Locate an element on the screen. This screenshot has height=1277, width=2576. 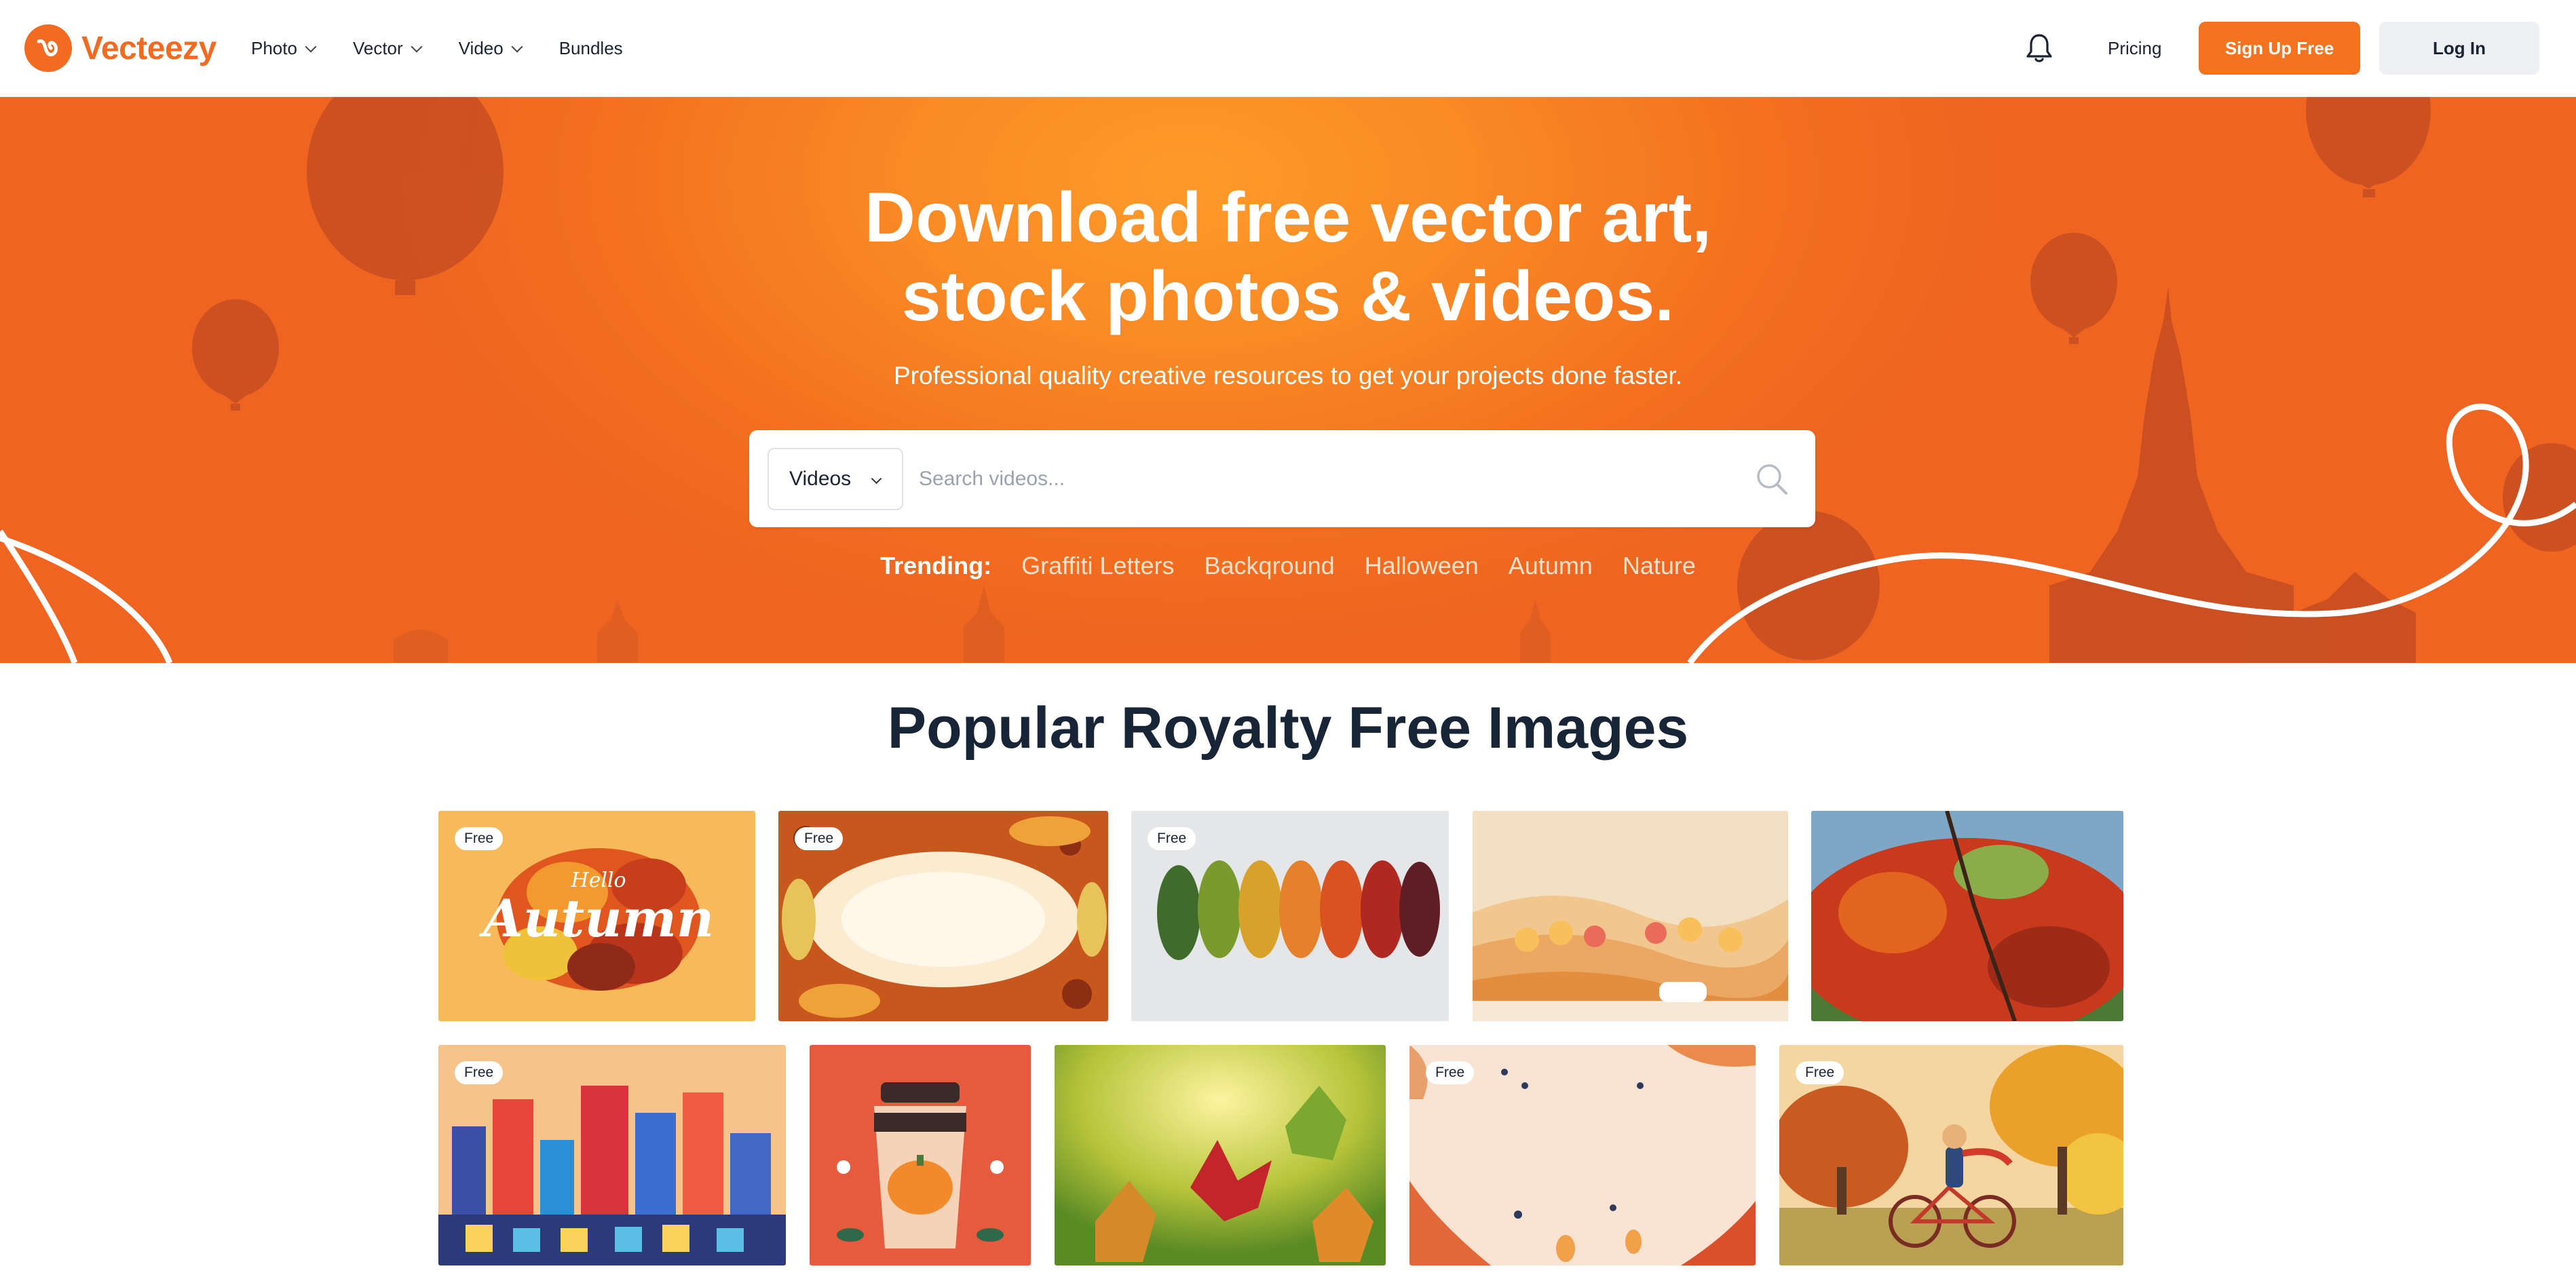
nav-vector: Vector is located at coordinates (387, 48).